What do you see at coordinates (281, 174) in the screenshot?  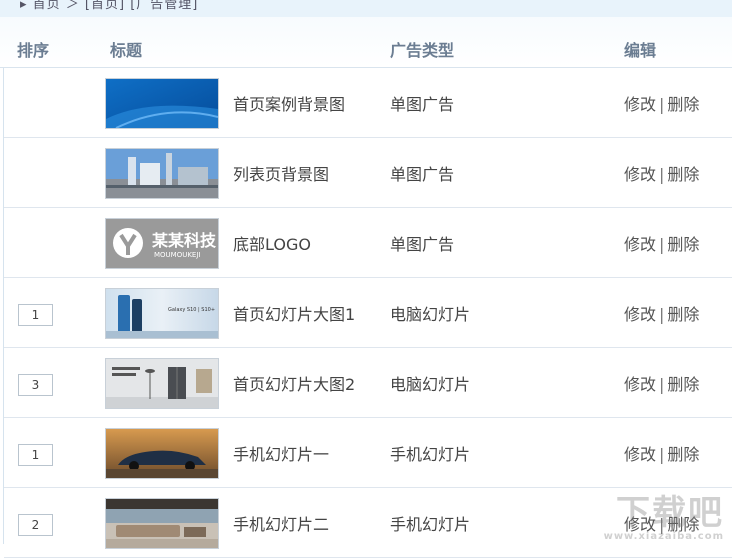 I see `row-title: 列表页背景图` at bounding box center [281, 174].